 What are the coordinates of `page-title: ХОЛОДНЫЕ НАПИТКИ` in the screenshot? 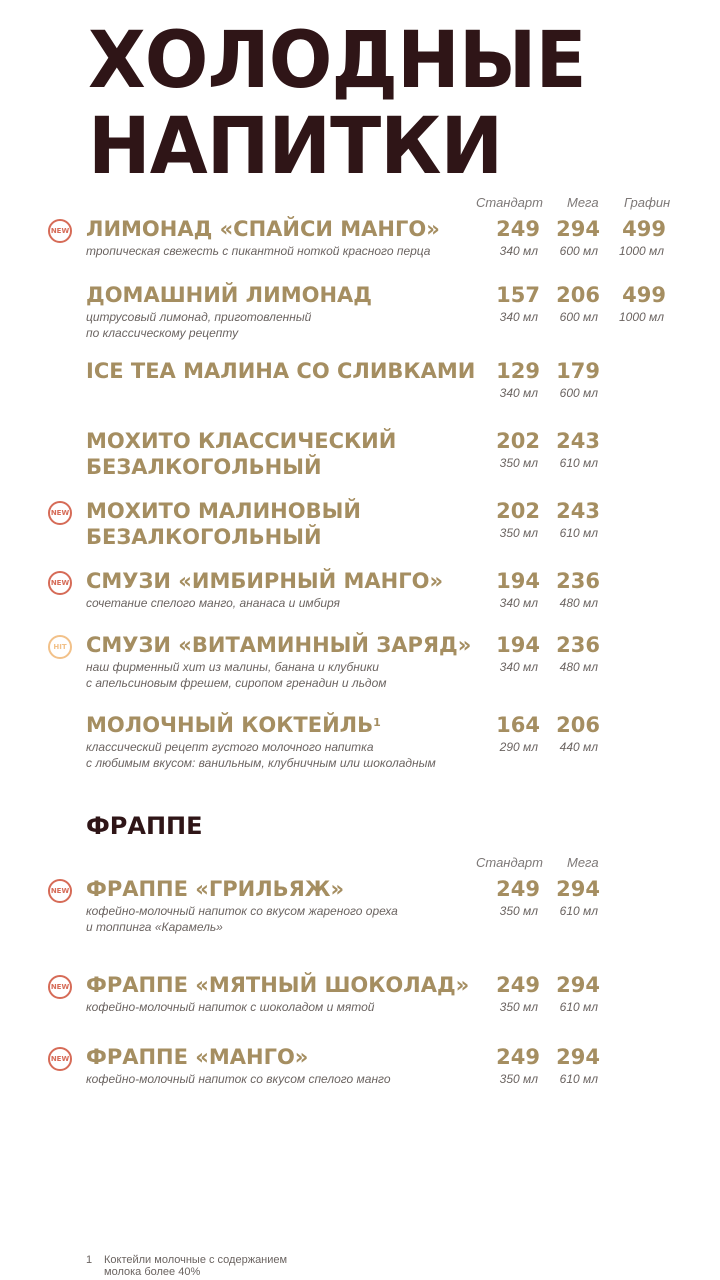 It's located at (337, 104).